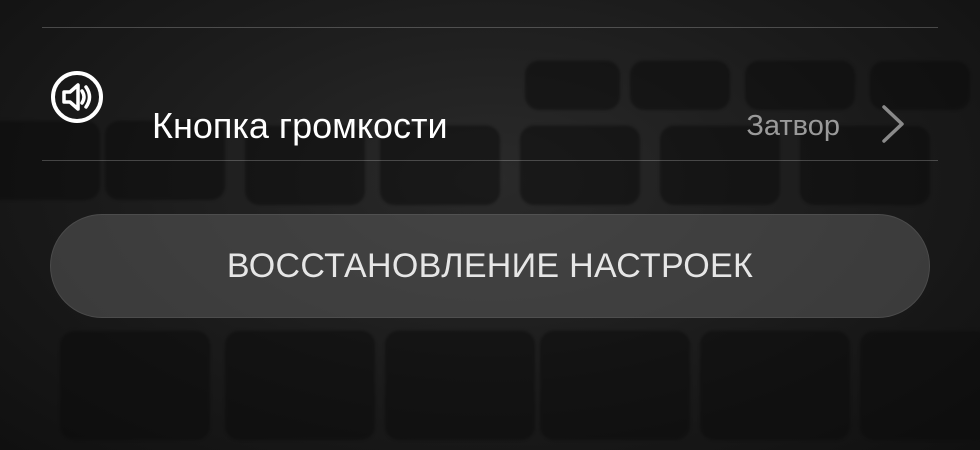 The height and width of the screenshot is (450, 980). I want to click on chevron-right-icon, so click(893, 124).